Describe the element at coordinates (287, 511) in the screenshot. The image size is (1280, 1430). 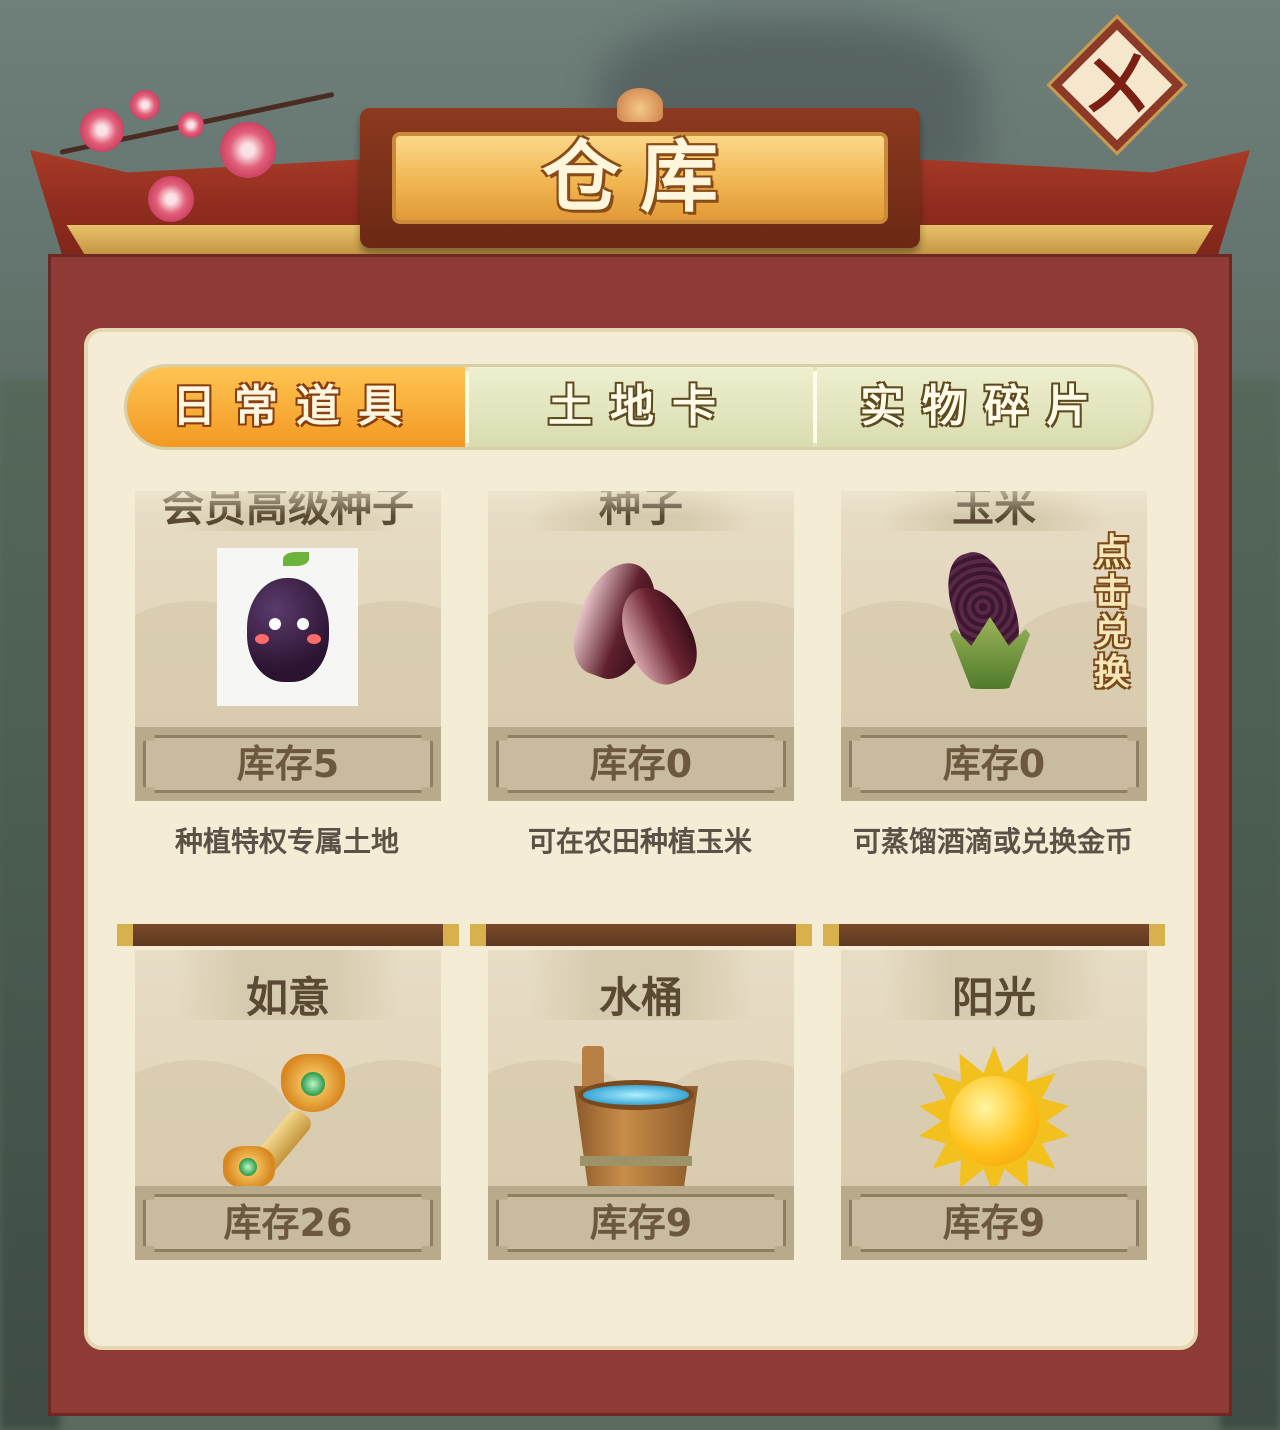
I see `item-name: 会员高级种子` at that location.